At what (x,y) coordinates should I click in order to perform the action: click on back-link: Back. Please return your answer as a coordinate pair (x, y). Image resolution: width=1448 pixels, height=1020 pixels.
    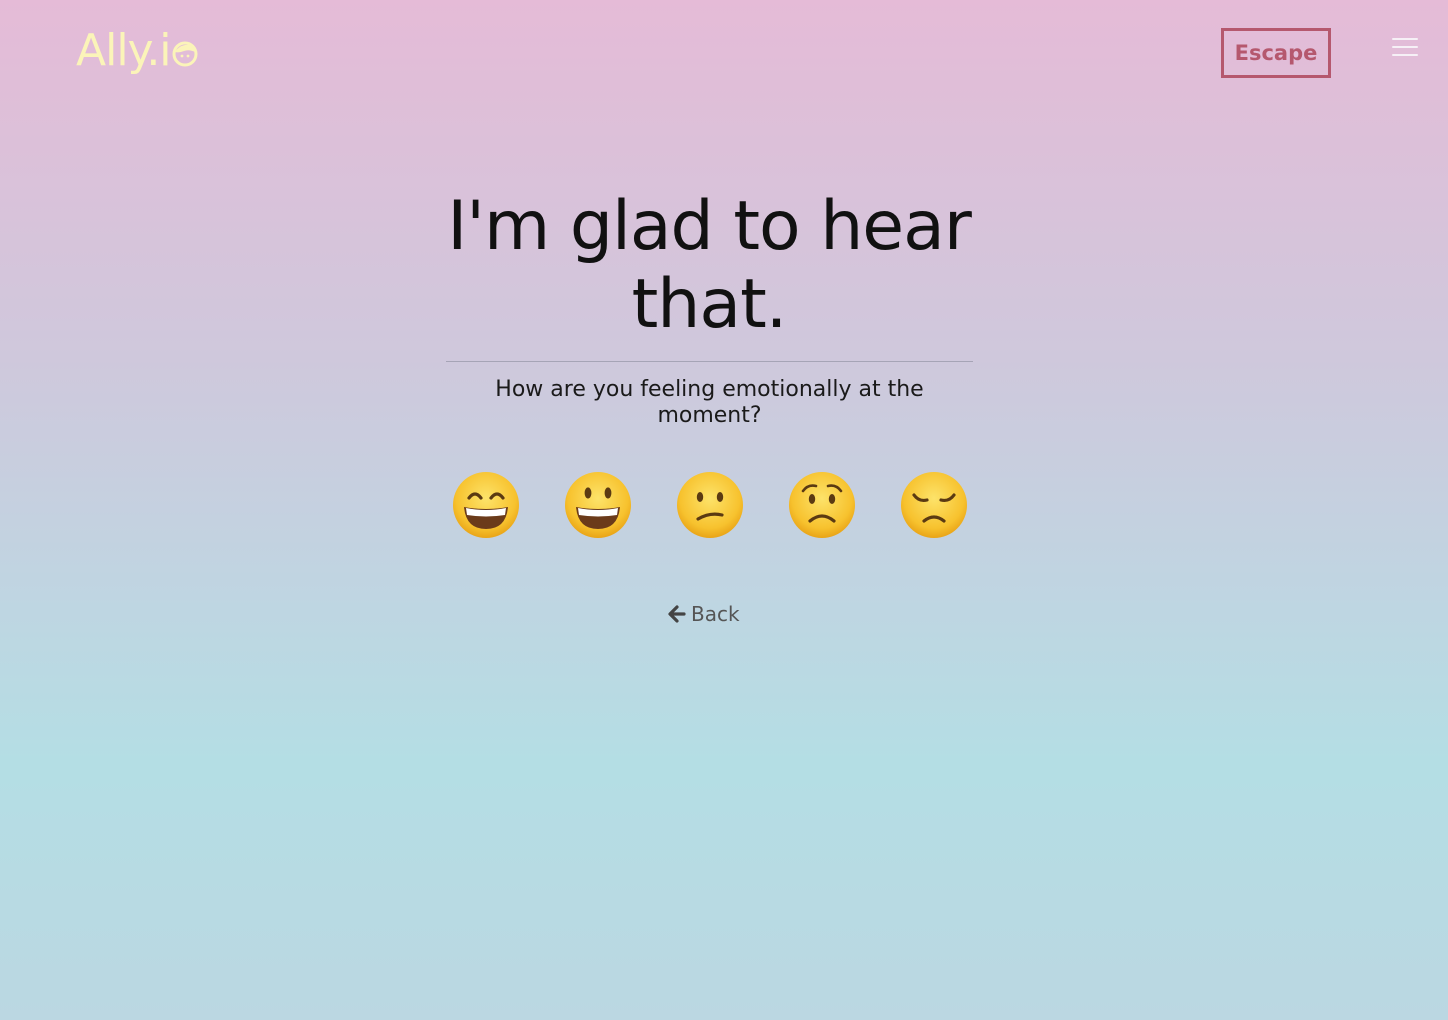
    Looking at the image, I should click on (704, 614).